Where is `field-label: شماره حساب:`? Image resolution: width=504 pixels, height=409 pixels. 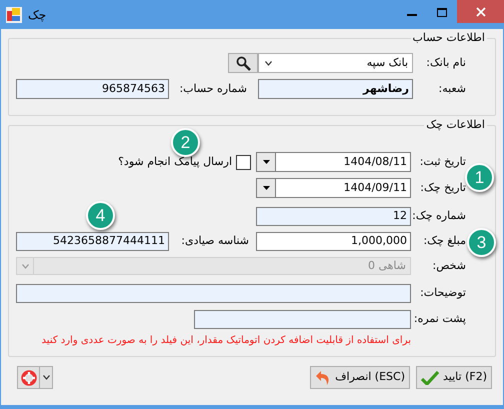
field-label: شماره حساب: is located at coordinates (213, 88).